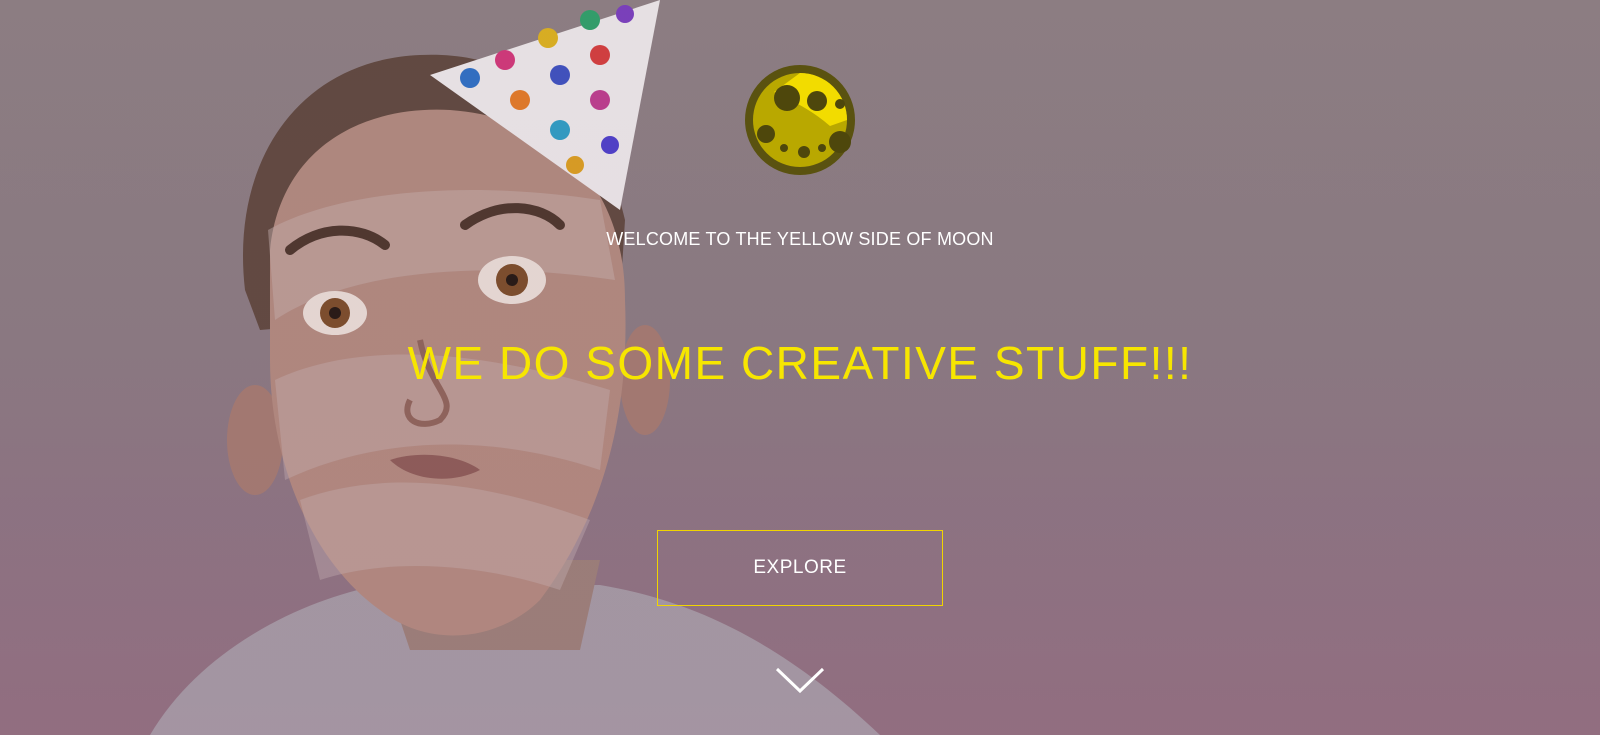  What do you see at coordinates (800, 363) in the screenshot?
I see `hero-headline: WE DO SOME CREATIVE STUFF!!!` at bounding box center [800, 363].